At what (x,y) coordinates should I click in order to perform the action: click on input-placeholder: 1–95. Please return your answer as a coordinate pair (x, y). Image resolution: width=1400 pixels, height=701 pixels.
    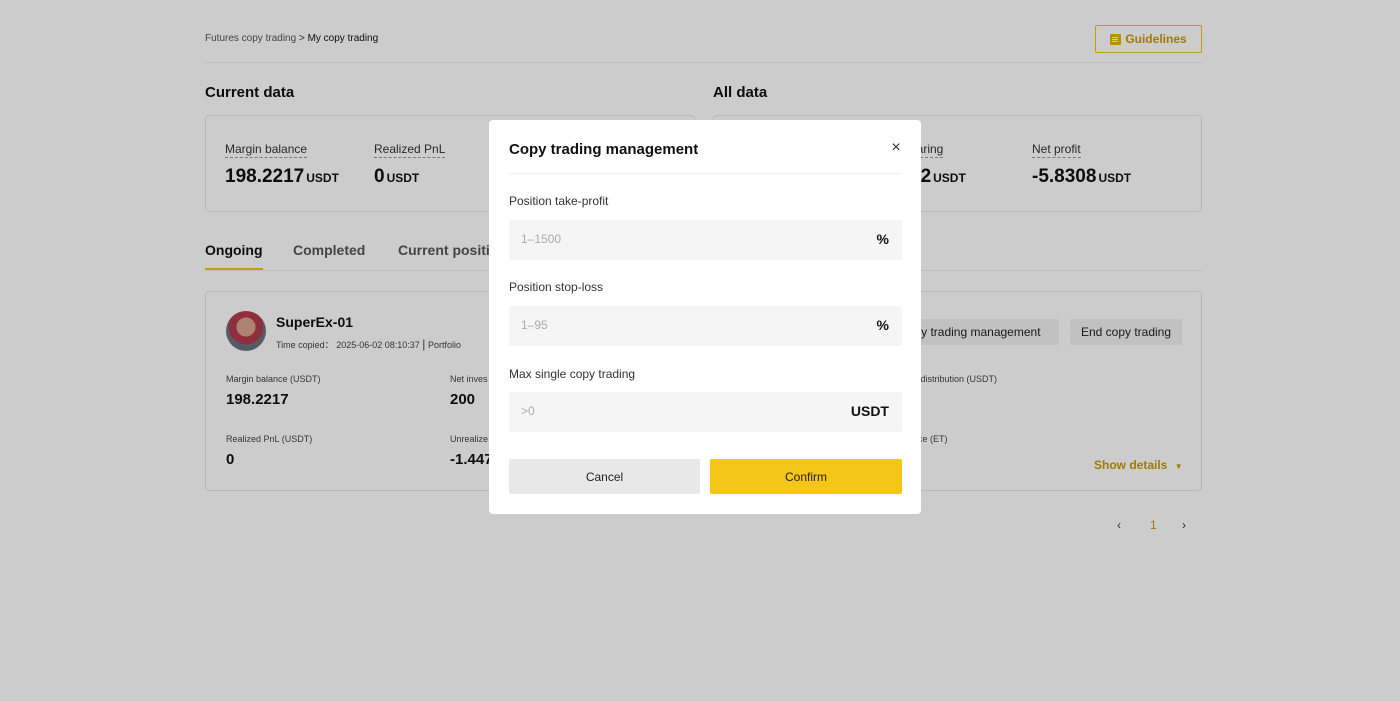
    Looking at the image, I should click on (534, 325).